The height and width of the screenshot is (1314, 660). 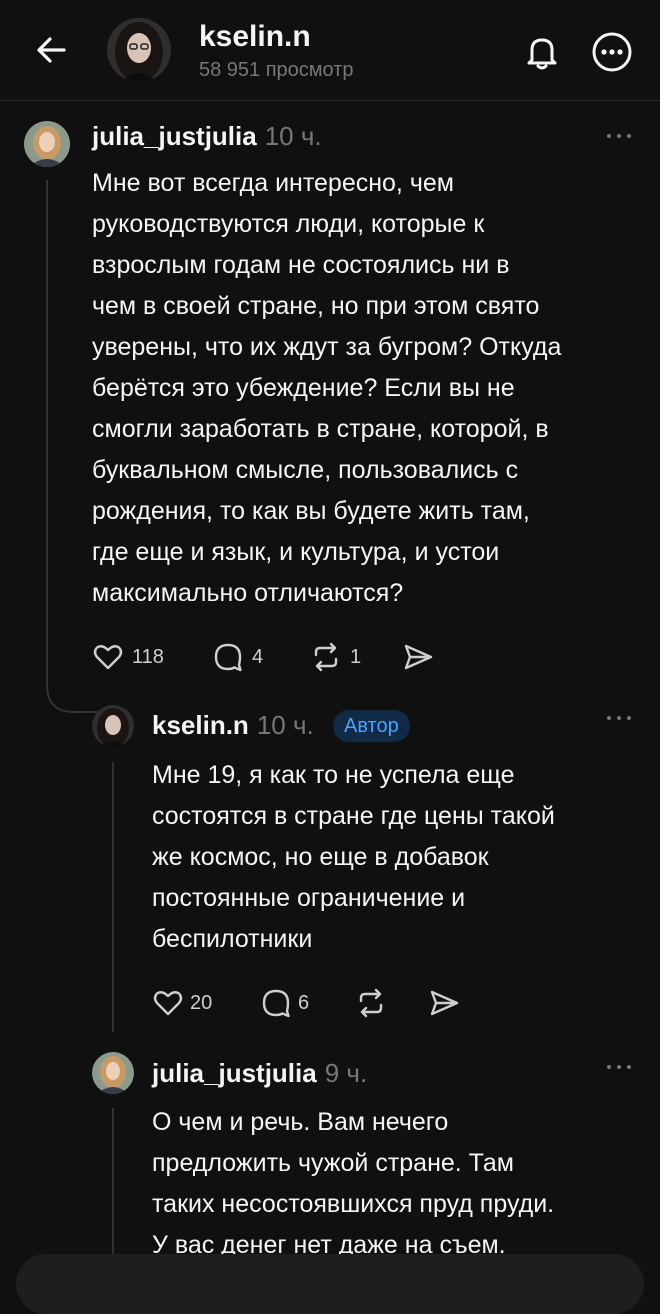 What do you see at coordinates (201, 1003) in the screenshot?
I see `like-count: 20` at bounding box center [201, 1003].